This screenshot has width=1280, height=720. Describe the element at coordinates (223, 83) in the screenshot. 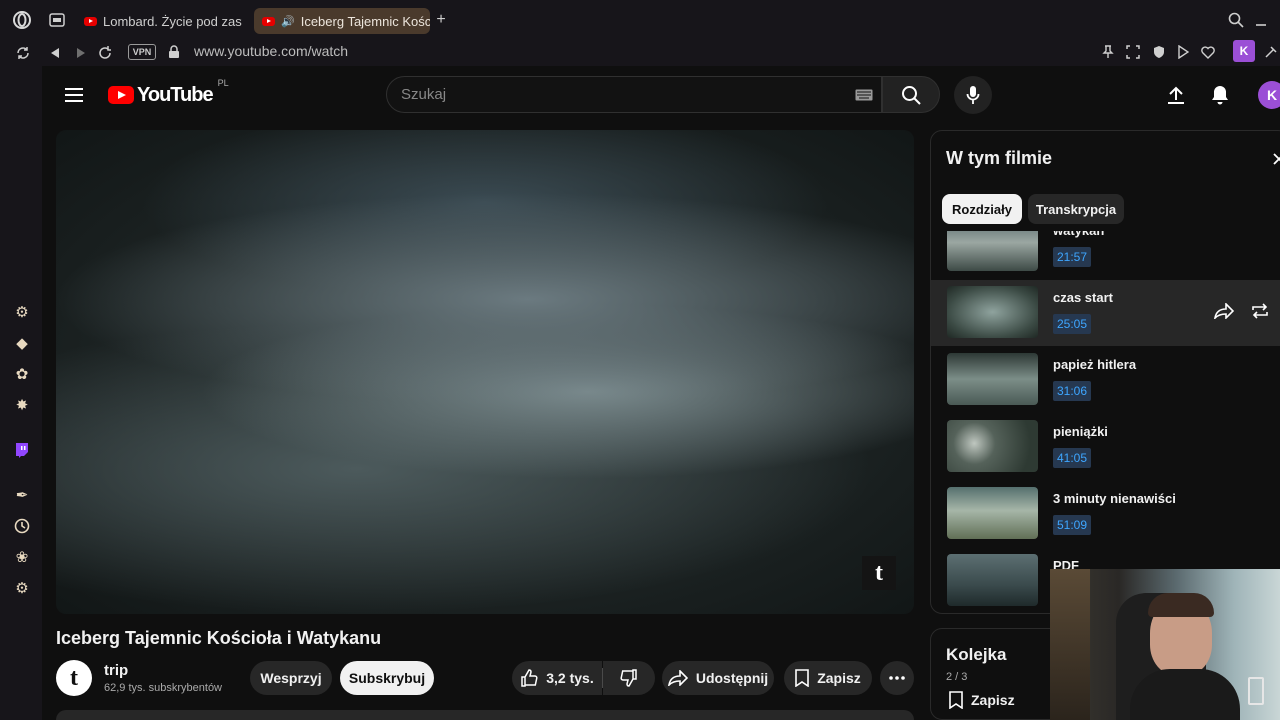

I see `country-code: PL` at that location.